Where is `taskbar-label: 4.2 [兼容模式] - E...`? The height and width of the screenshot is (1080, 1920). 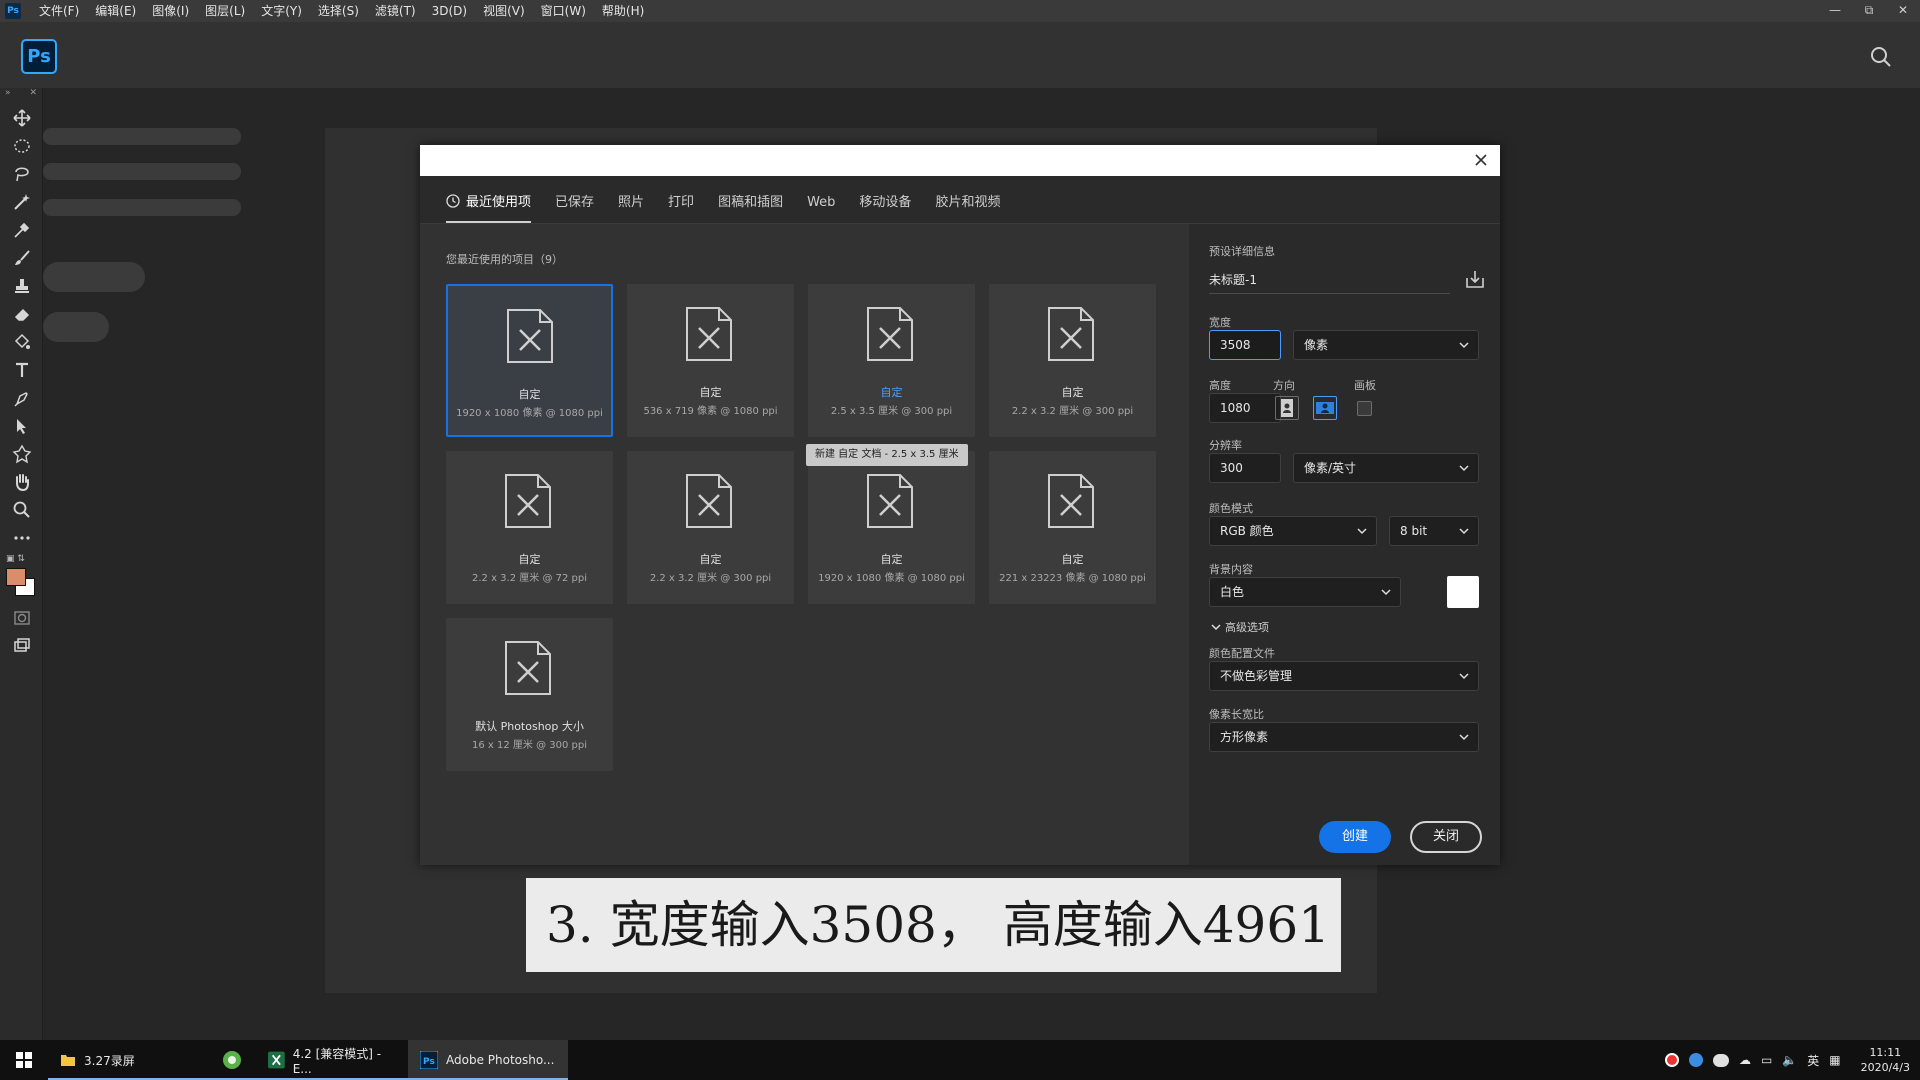 taskbar-label: 4.2 [兼容模式] - E... is located at coordinates (337, 1061).